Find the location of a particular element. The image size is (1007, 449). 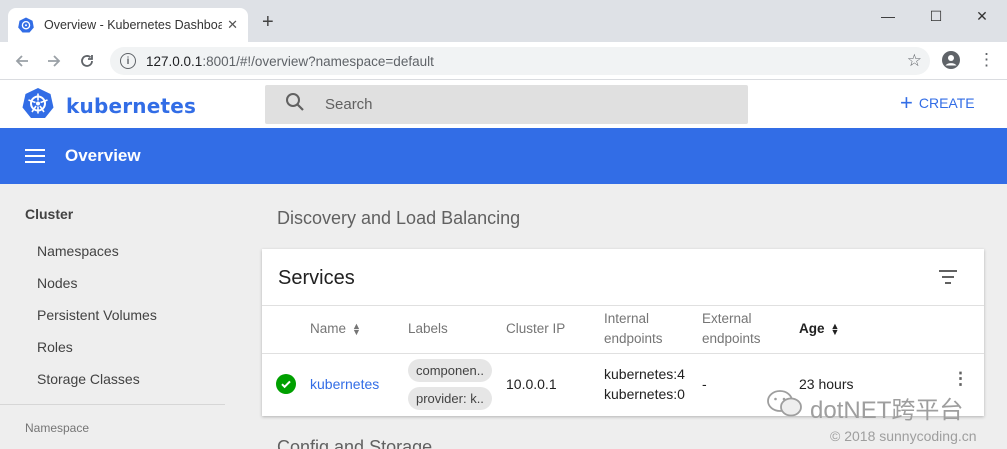

search-placeholder: Search is located at coordinates (349, 104).